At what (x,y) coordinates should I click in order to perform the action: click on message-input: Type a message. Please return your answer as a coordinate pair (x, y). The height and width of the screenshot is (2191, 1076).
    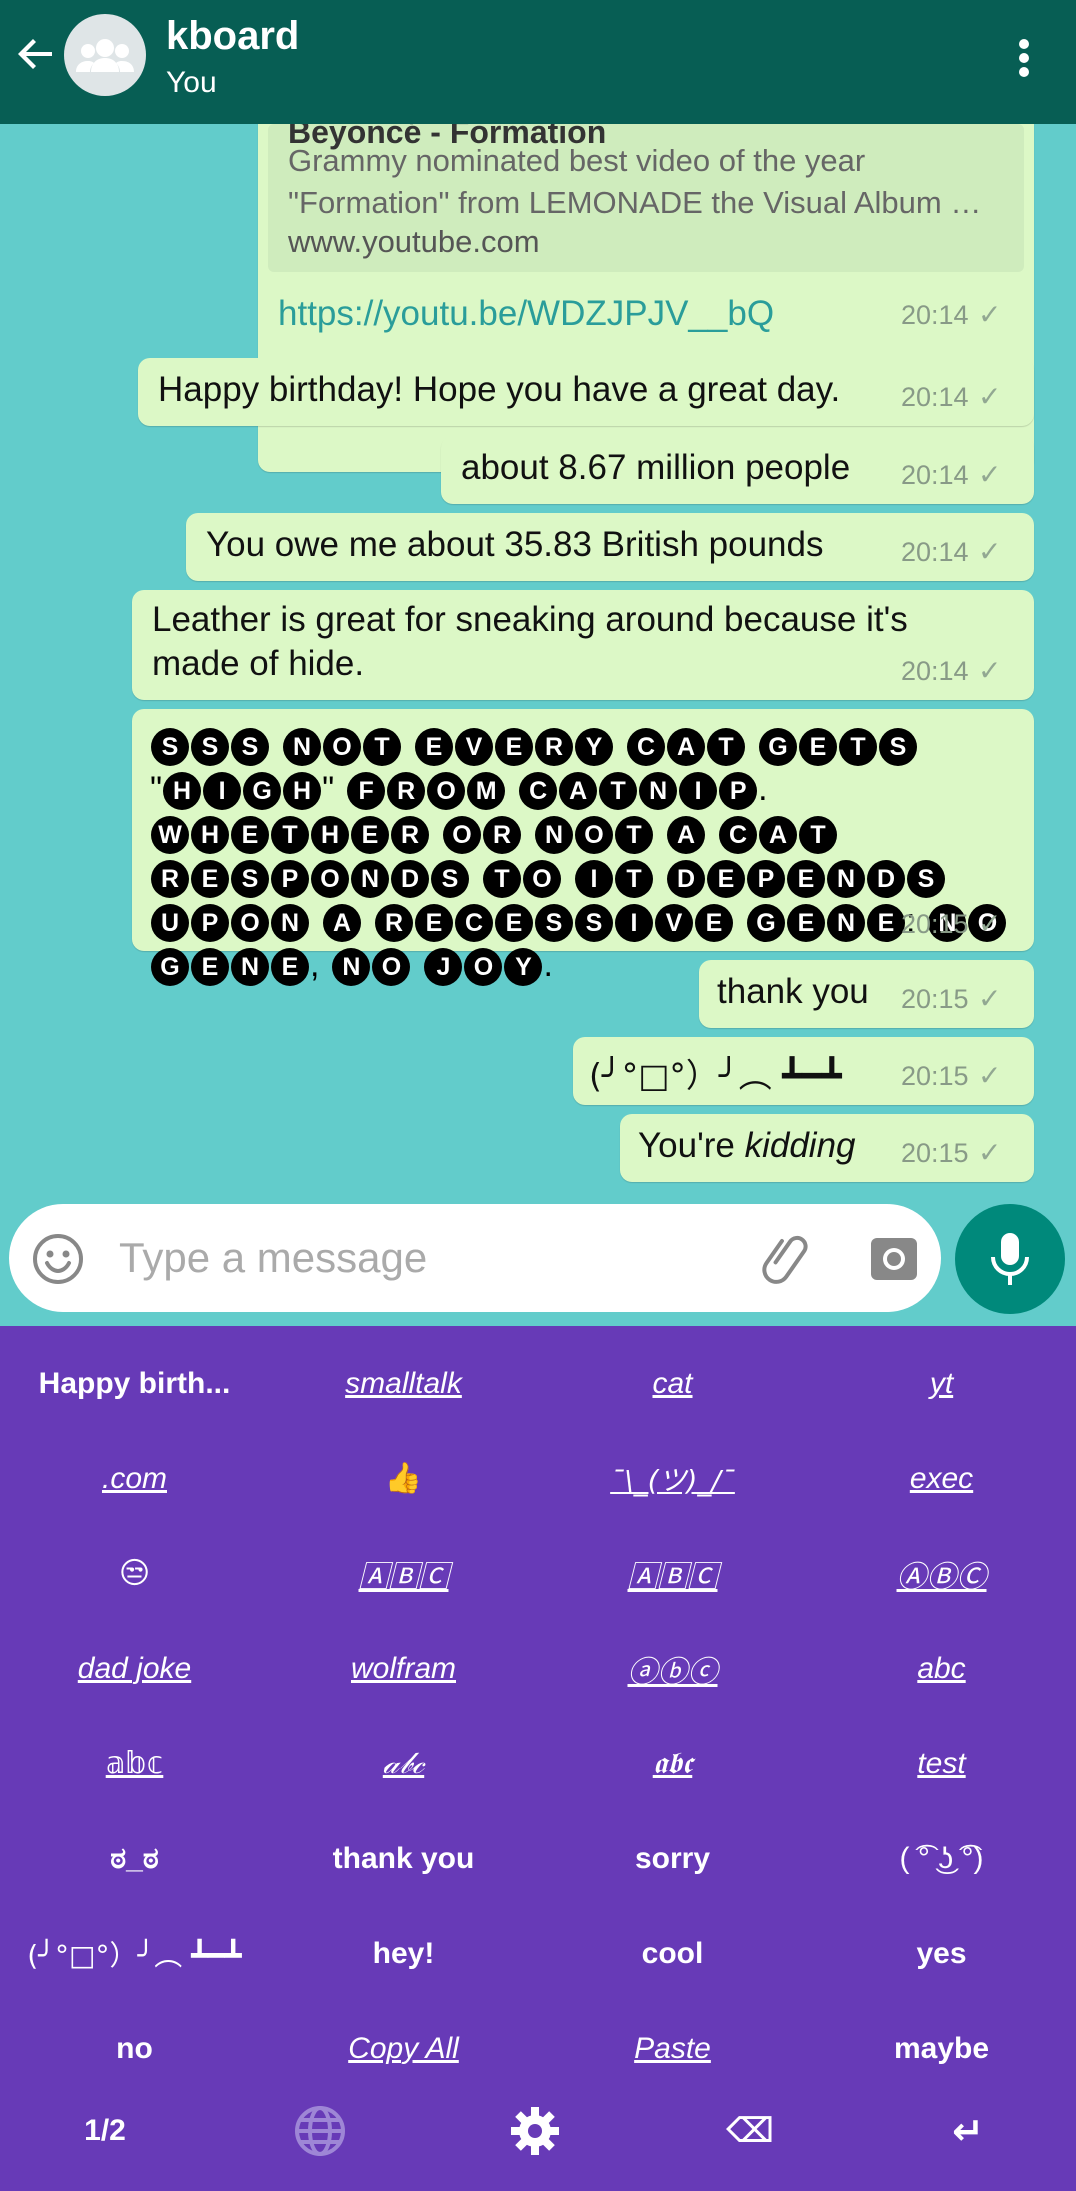
    Looking at the image, I should click on (273, 1258).